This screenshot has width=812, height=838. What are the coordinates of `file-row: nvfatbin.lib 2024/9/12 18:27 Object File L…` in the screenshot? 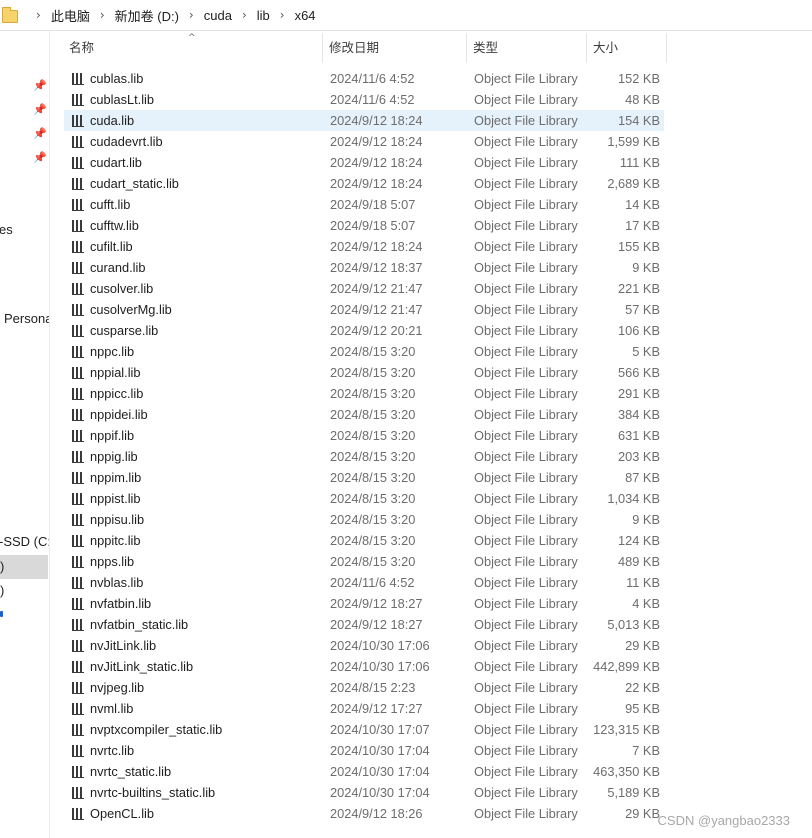 It's located at (364, 603).